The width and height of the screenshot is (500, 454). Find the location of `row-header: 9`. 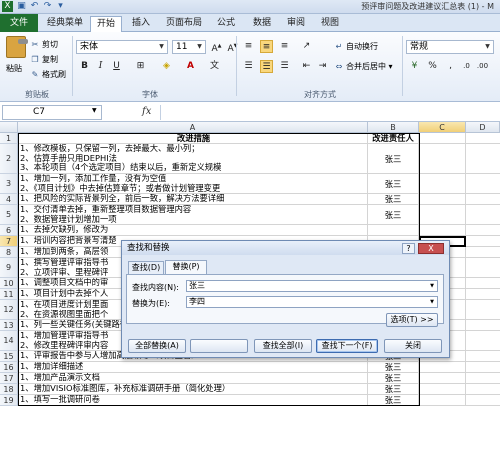

row-header: 9 is located at coordinates (9, 268).